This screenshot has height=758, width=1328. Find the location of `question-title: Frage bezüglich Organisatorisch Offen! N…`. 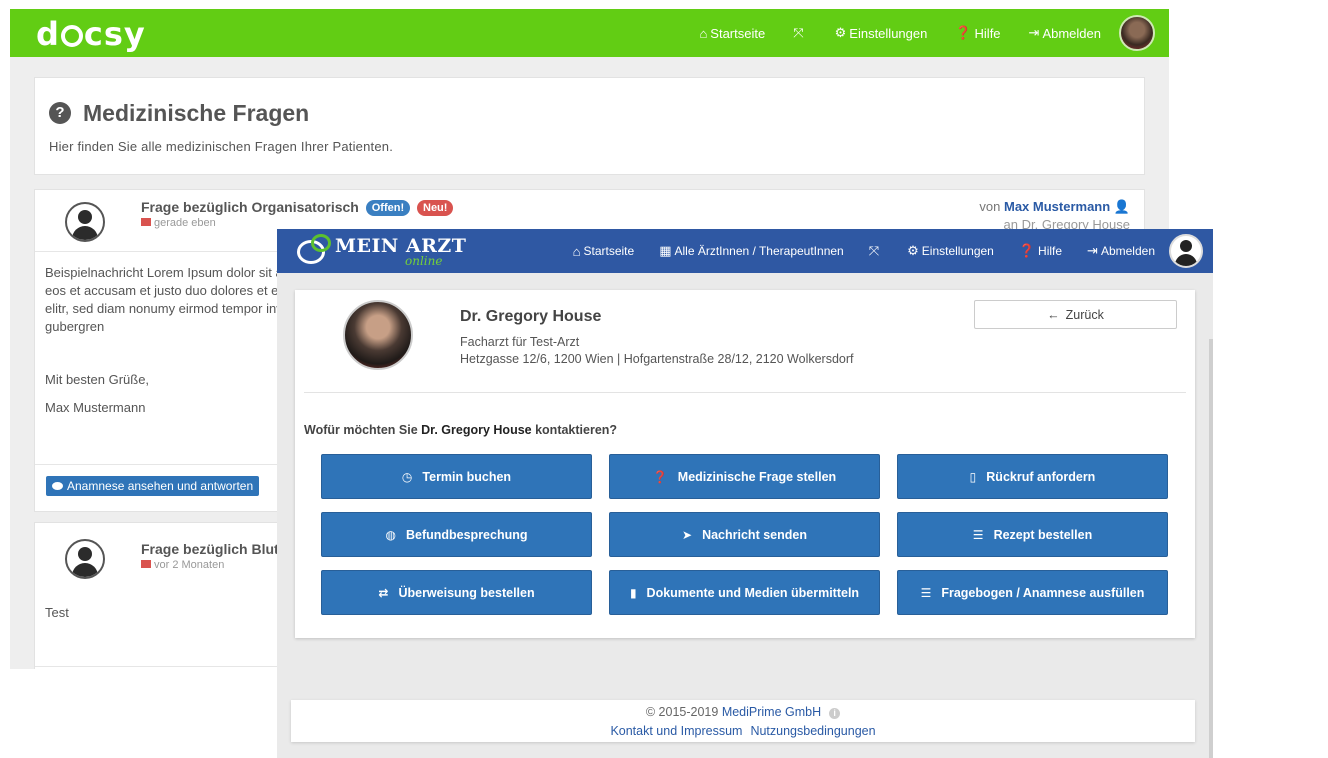

question-title: Frage bezüglich Organisatorisch Offen! N… is located at coordinates (297, 207).